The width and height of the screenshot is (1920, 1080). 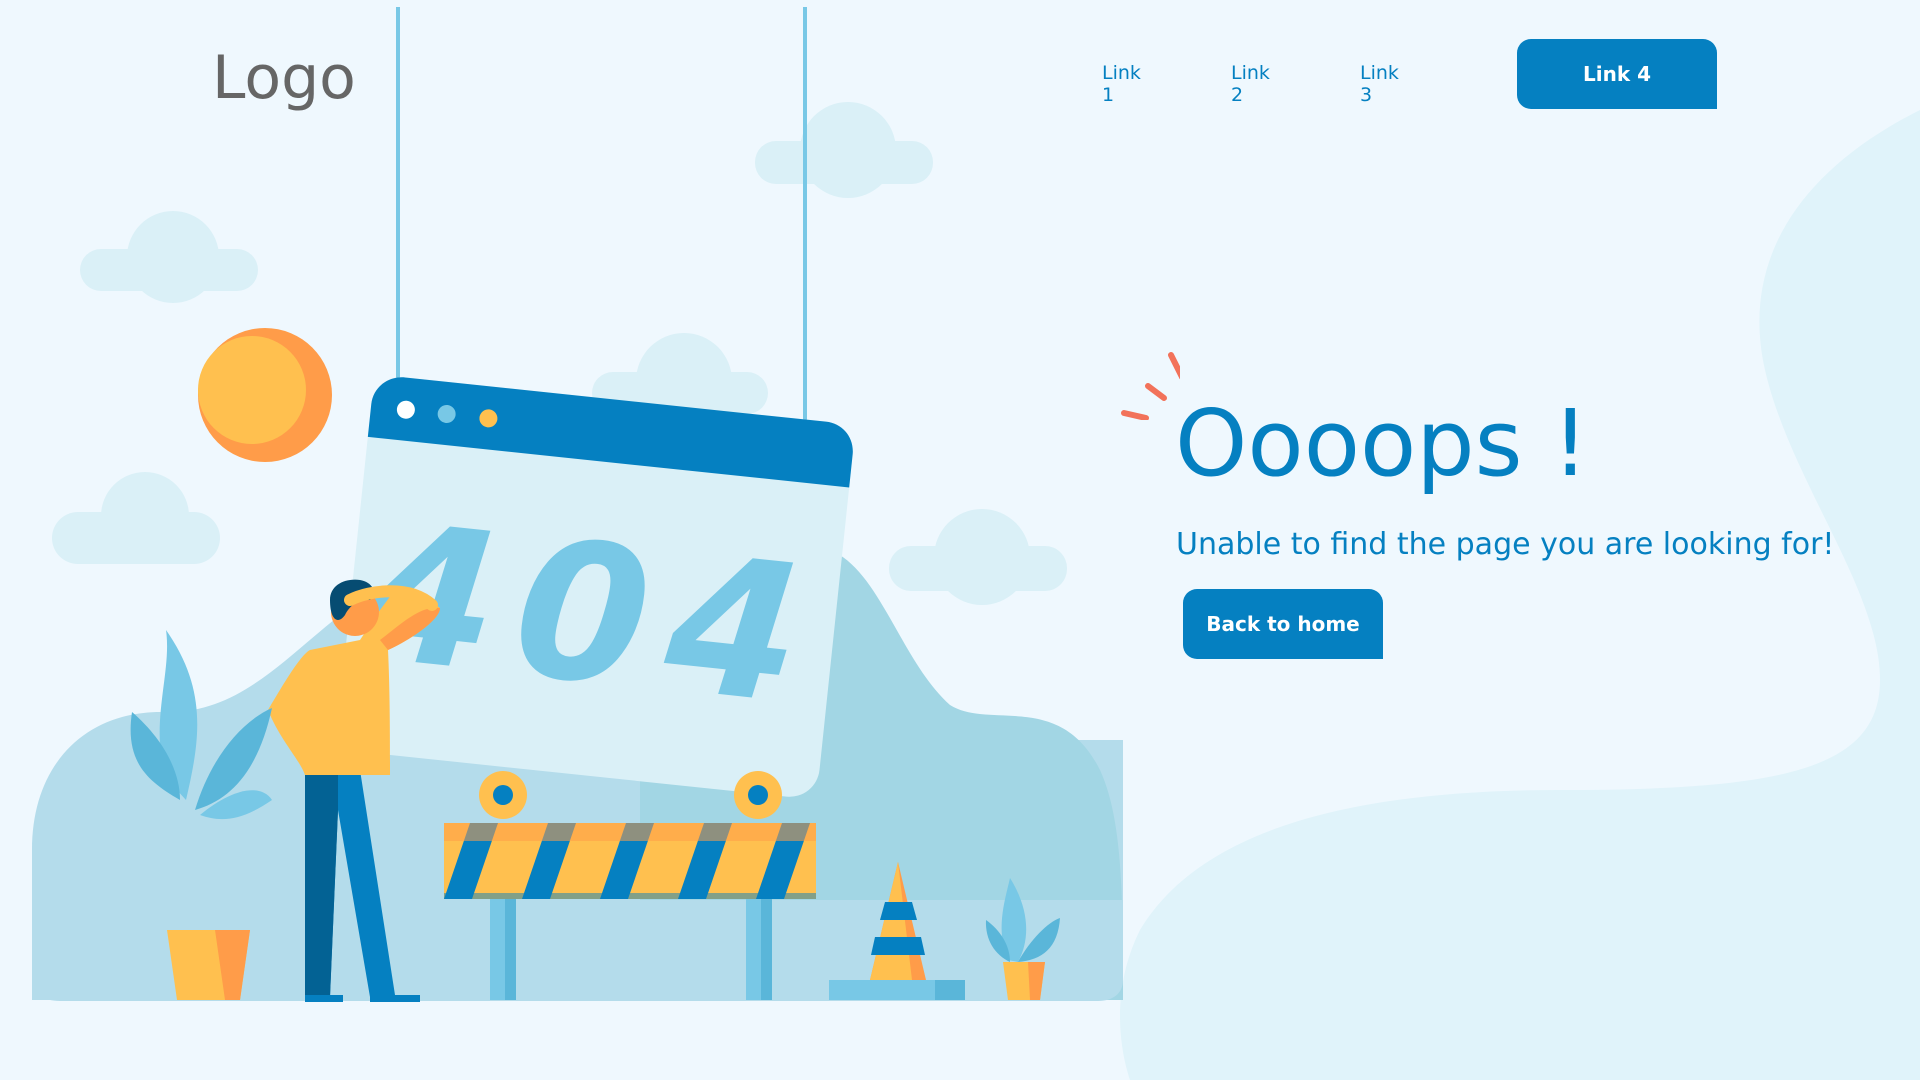 What do you see at coordinates (265, 395) in the screenshot?
I see `sun-icon` at bounding box center [265, 395].